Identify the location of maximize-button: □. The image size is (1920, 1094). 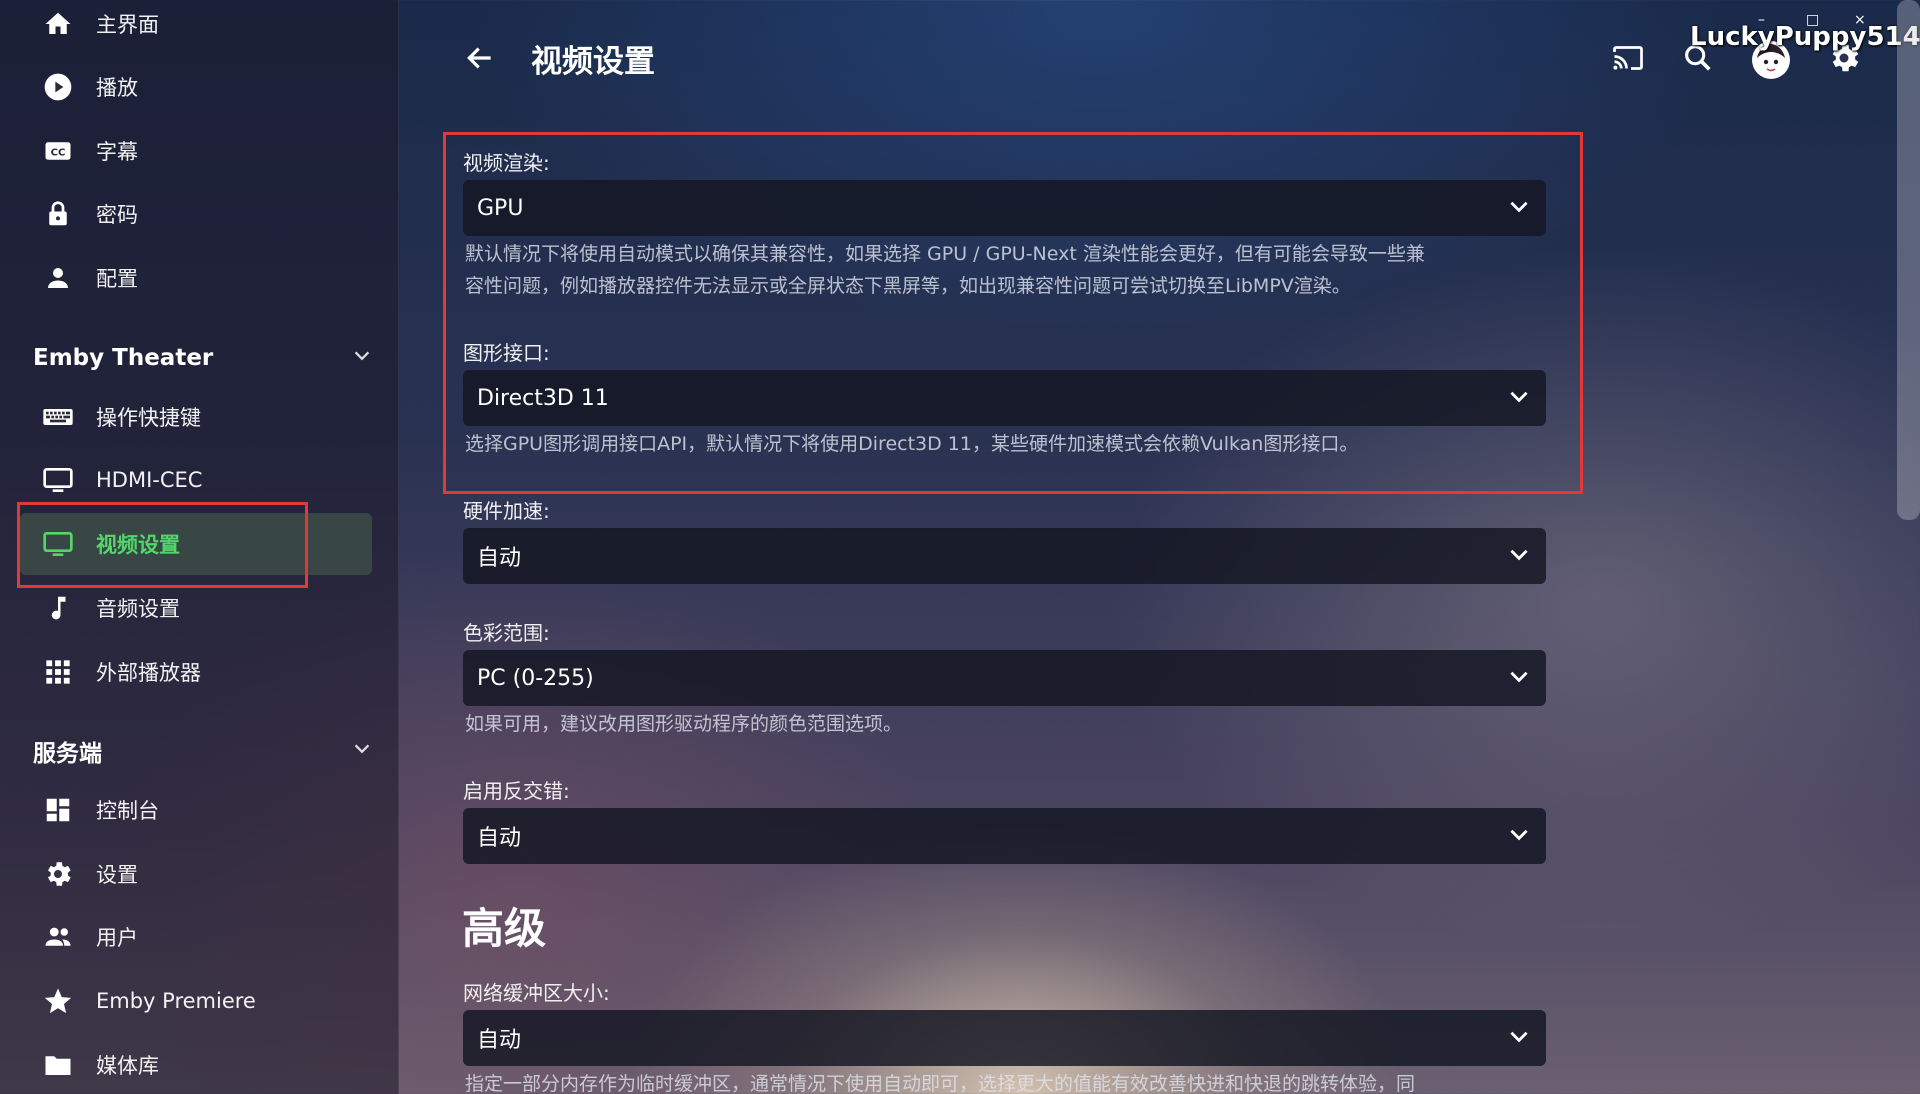
(1812, 20).